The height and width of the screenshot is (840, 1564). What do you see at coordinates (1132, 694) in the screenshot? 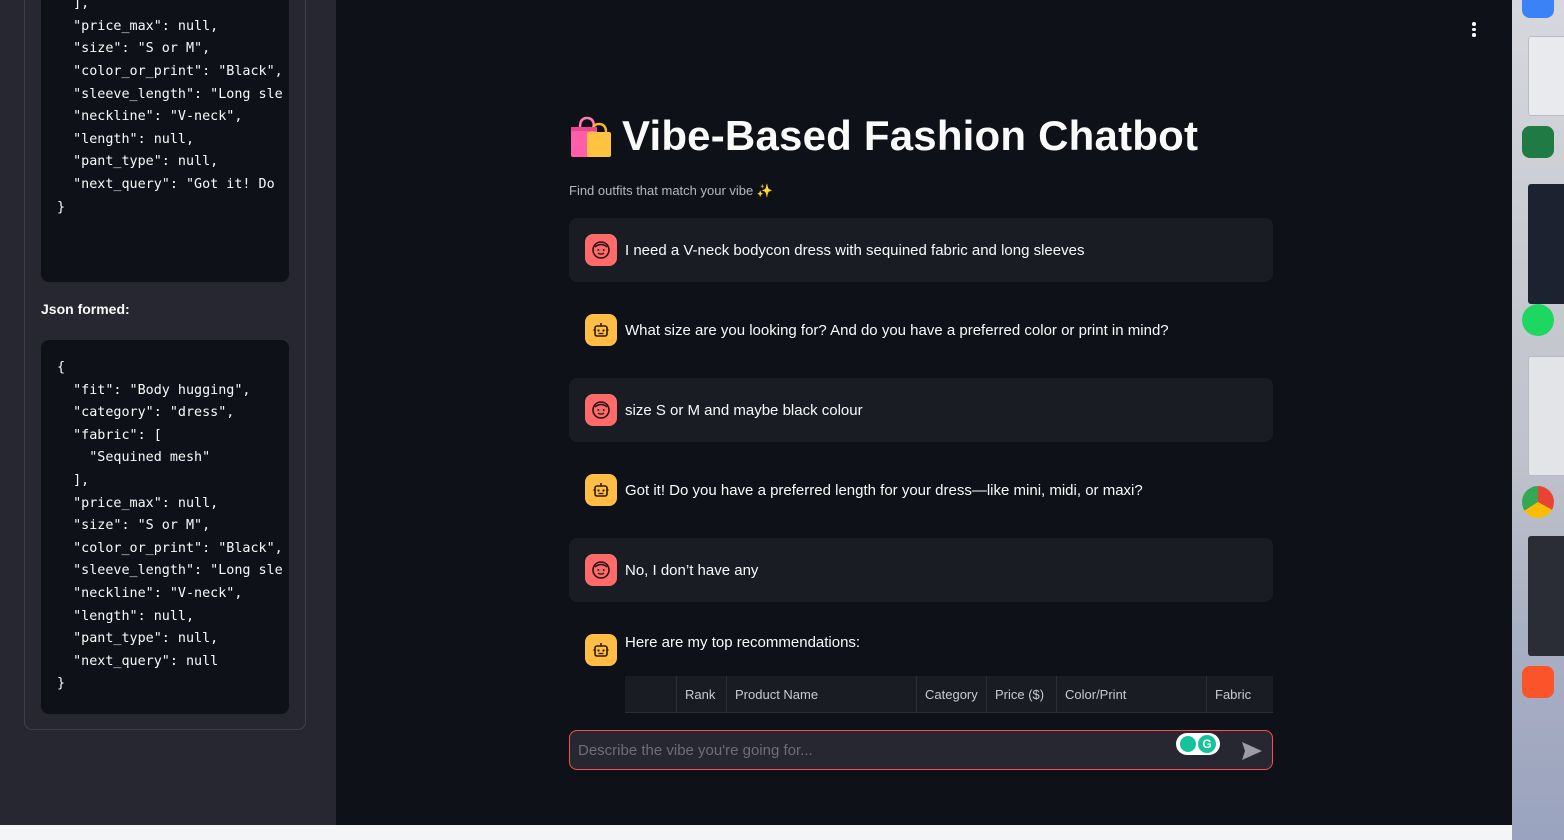
I see `table-column-header: Color/Print` at bounding box center [1132, 694].